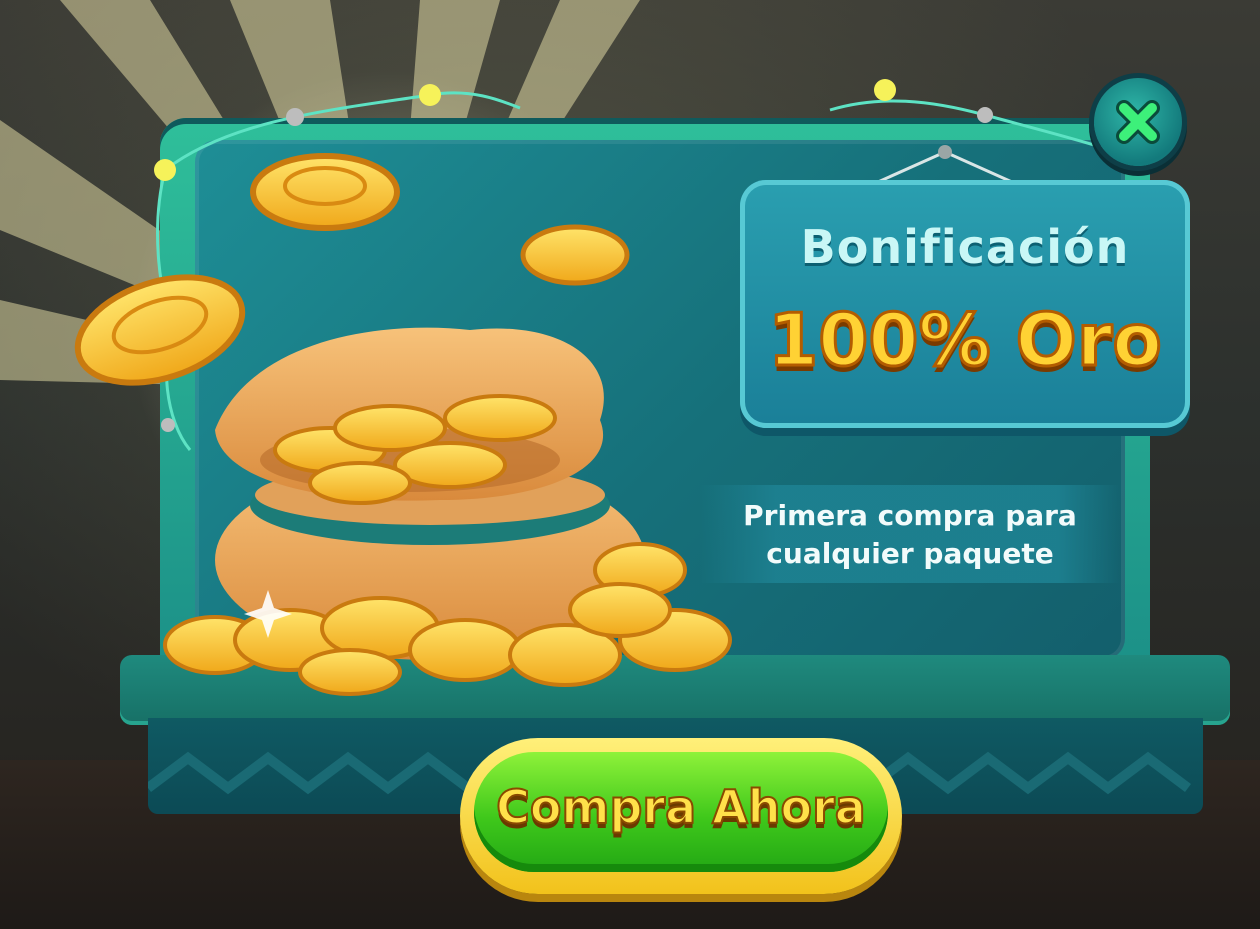  I want to click on close-x-icon, so click(1138, 122).